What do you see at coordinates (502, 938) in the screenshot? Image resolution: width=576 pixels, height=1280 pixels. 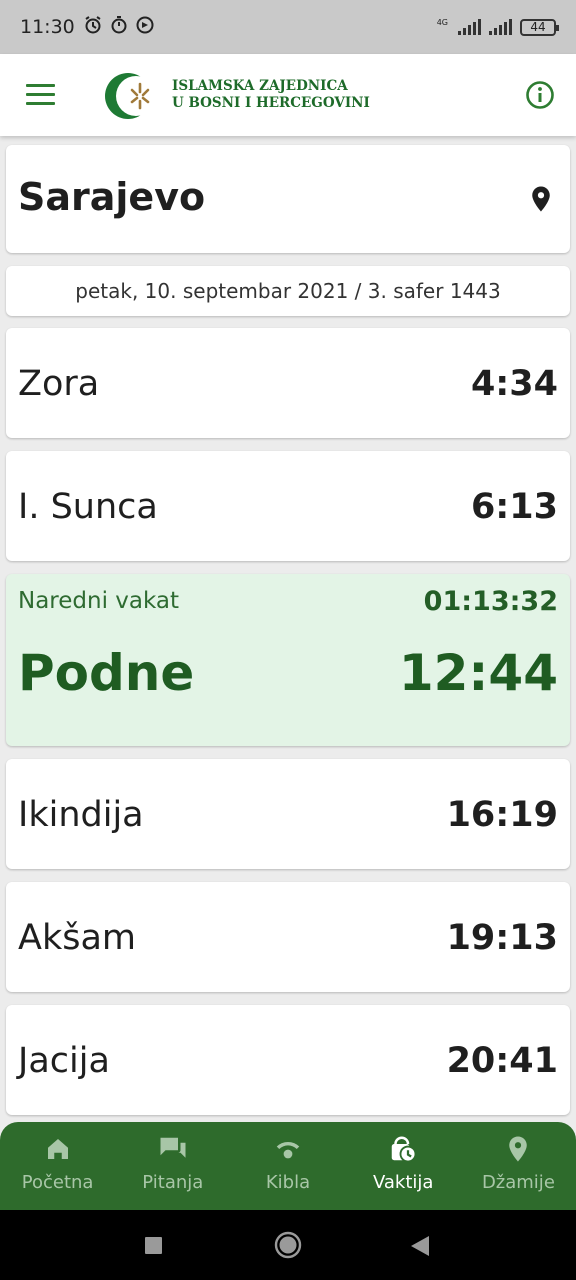 I see `prayer-time: 19:13` at bounding box center [502, 938].